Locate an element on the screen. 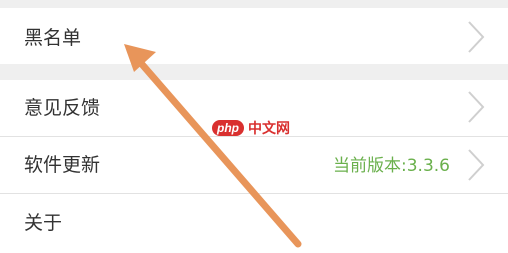 This screenshot has width=508, height=253. settings-item-label: 软件更新 is located at coordinates (62, 165).